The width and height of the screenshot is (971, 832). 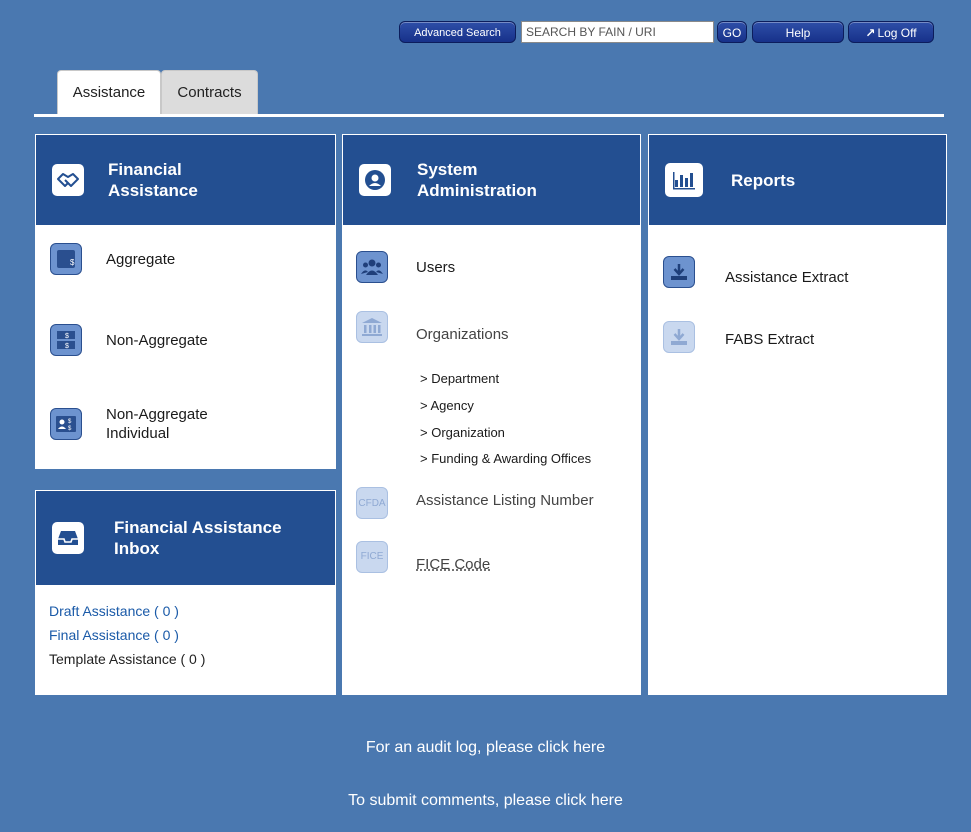 I want to click on fice-code-label: FICE Code, so click(x=453, y=564).